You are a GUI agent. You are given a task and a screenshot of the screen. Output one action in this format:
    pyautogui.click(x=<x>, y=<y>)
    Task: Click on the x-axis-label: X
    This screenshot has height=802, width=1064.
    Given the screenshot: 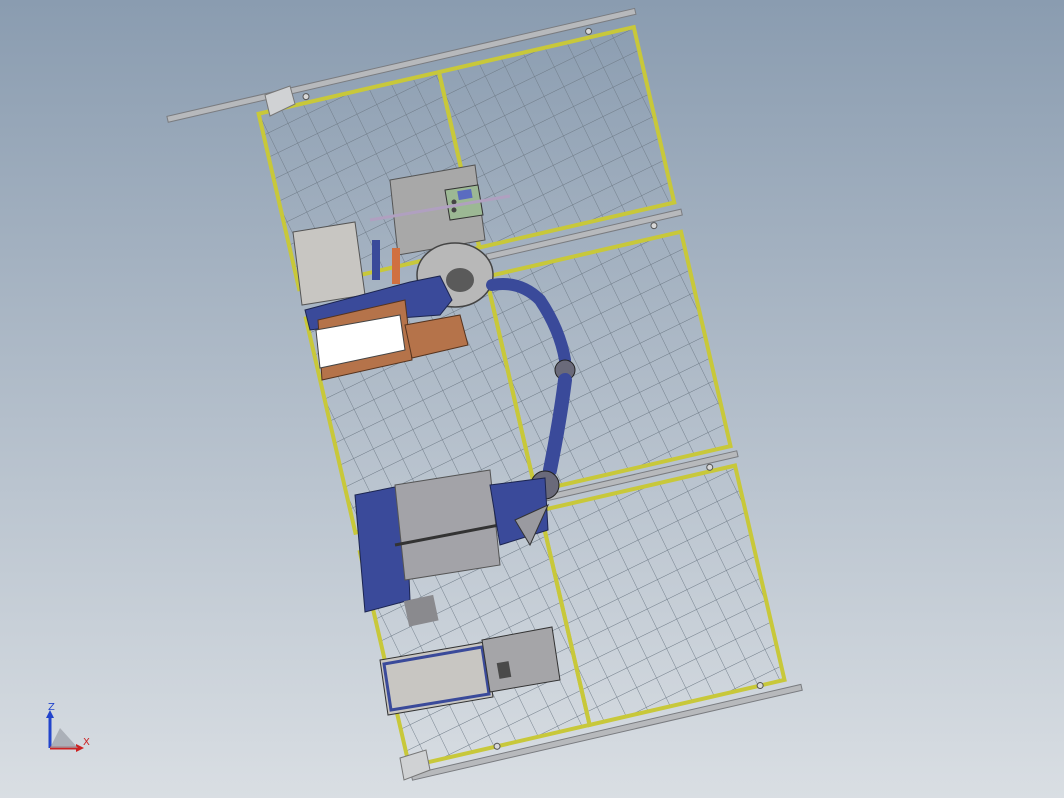 What is the action you would take?
    pyautogui.click(x=86, y=742)
    